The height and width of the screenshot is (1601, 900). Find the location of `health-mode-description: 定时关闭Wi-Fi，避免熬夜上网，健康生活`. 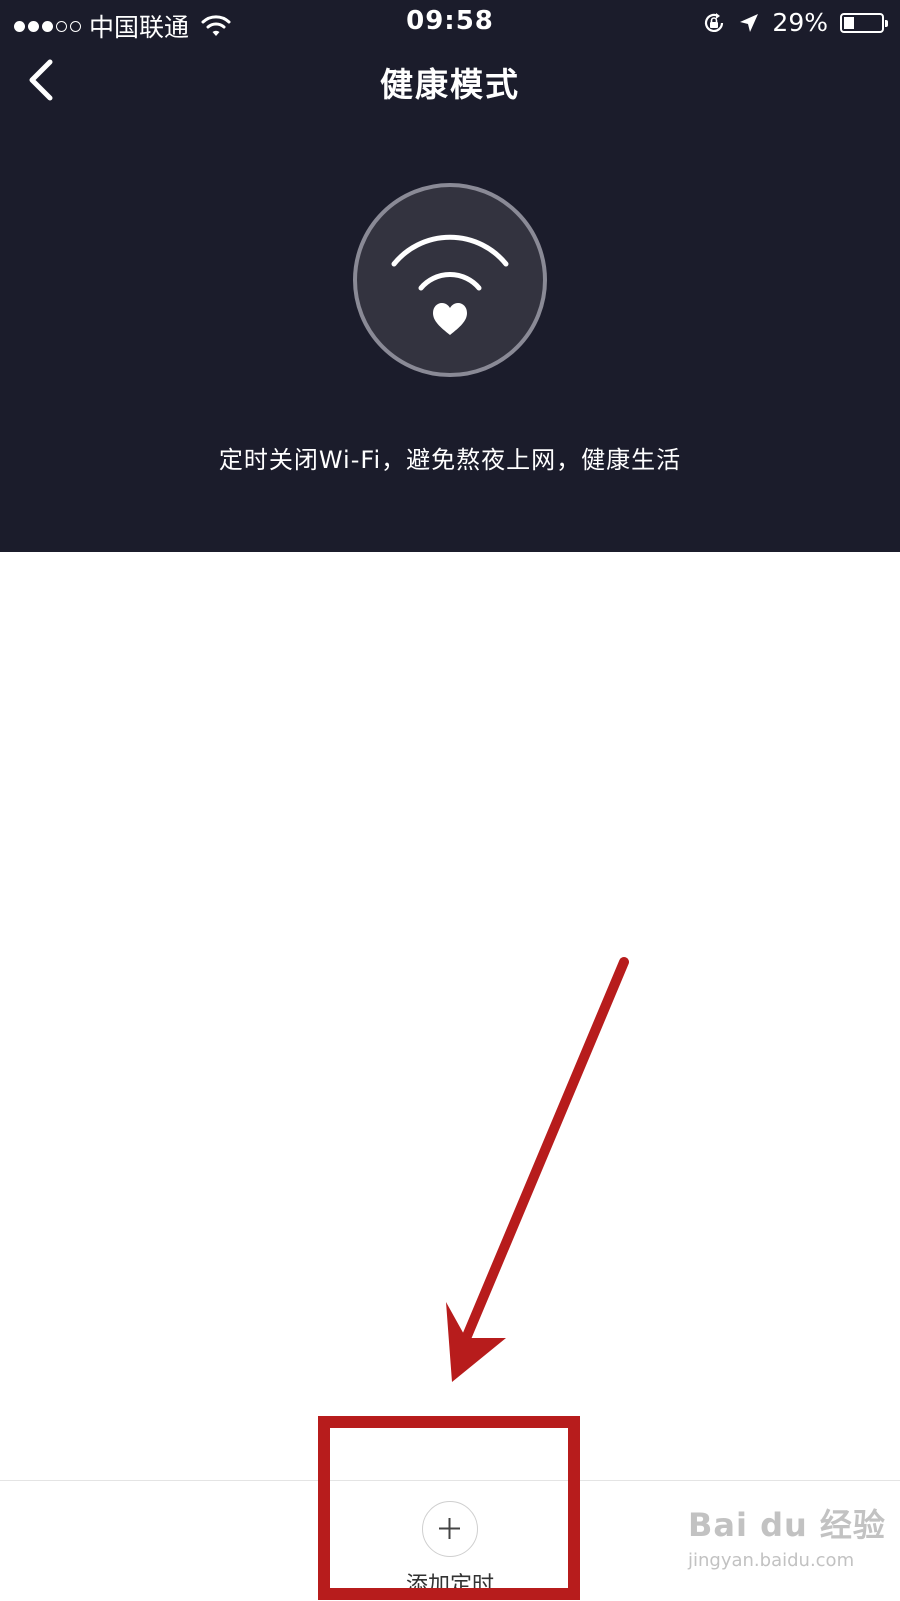

health-mode-description: 定时关闭Wi-Fi，避免熬夜上网，健康生活 is located at coordinates (450, 460).